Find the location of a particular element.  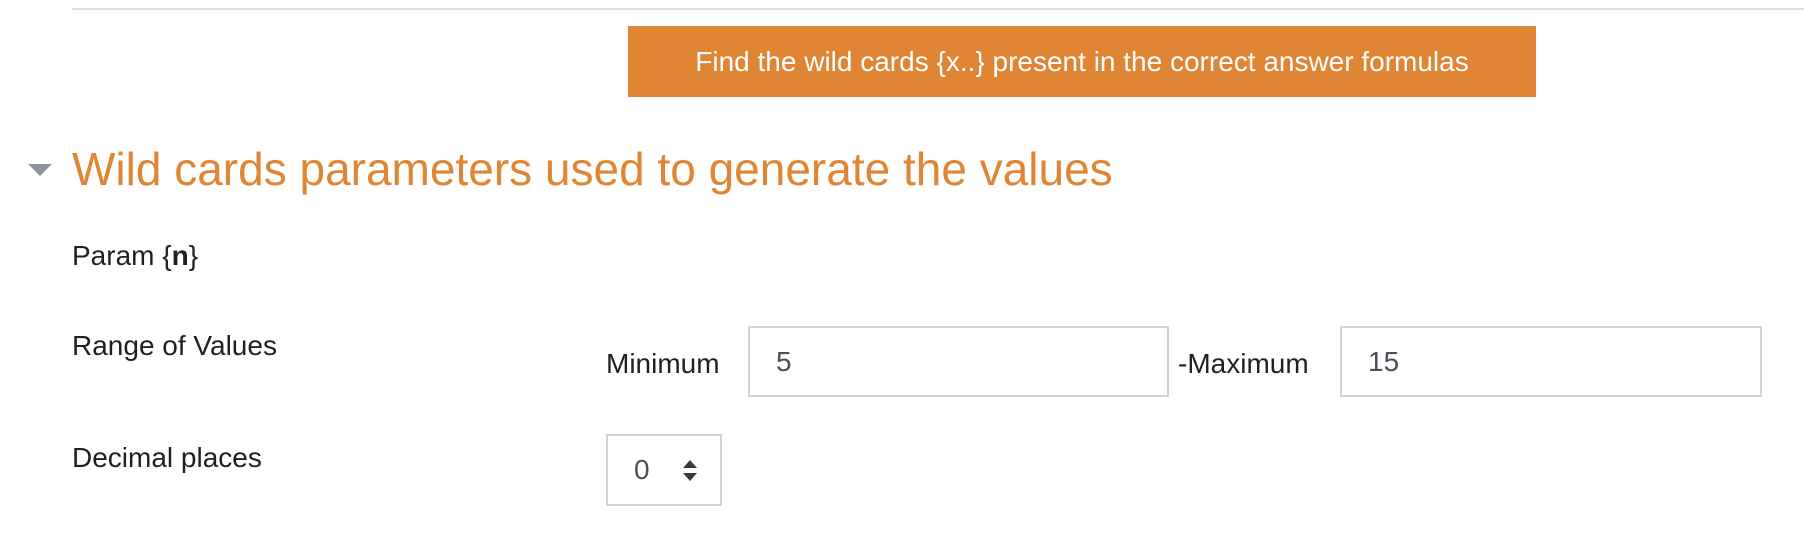

range-label: Range of Values is located at coordinates (174, 345).